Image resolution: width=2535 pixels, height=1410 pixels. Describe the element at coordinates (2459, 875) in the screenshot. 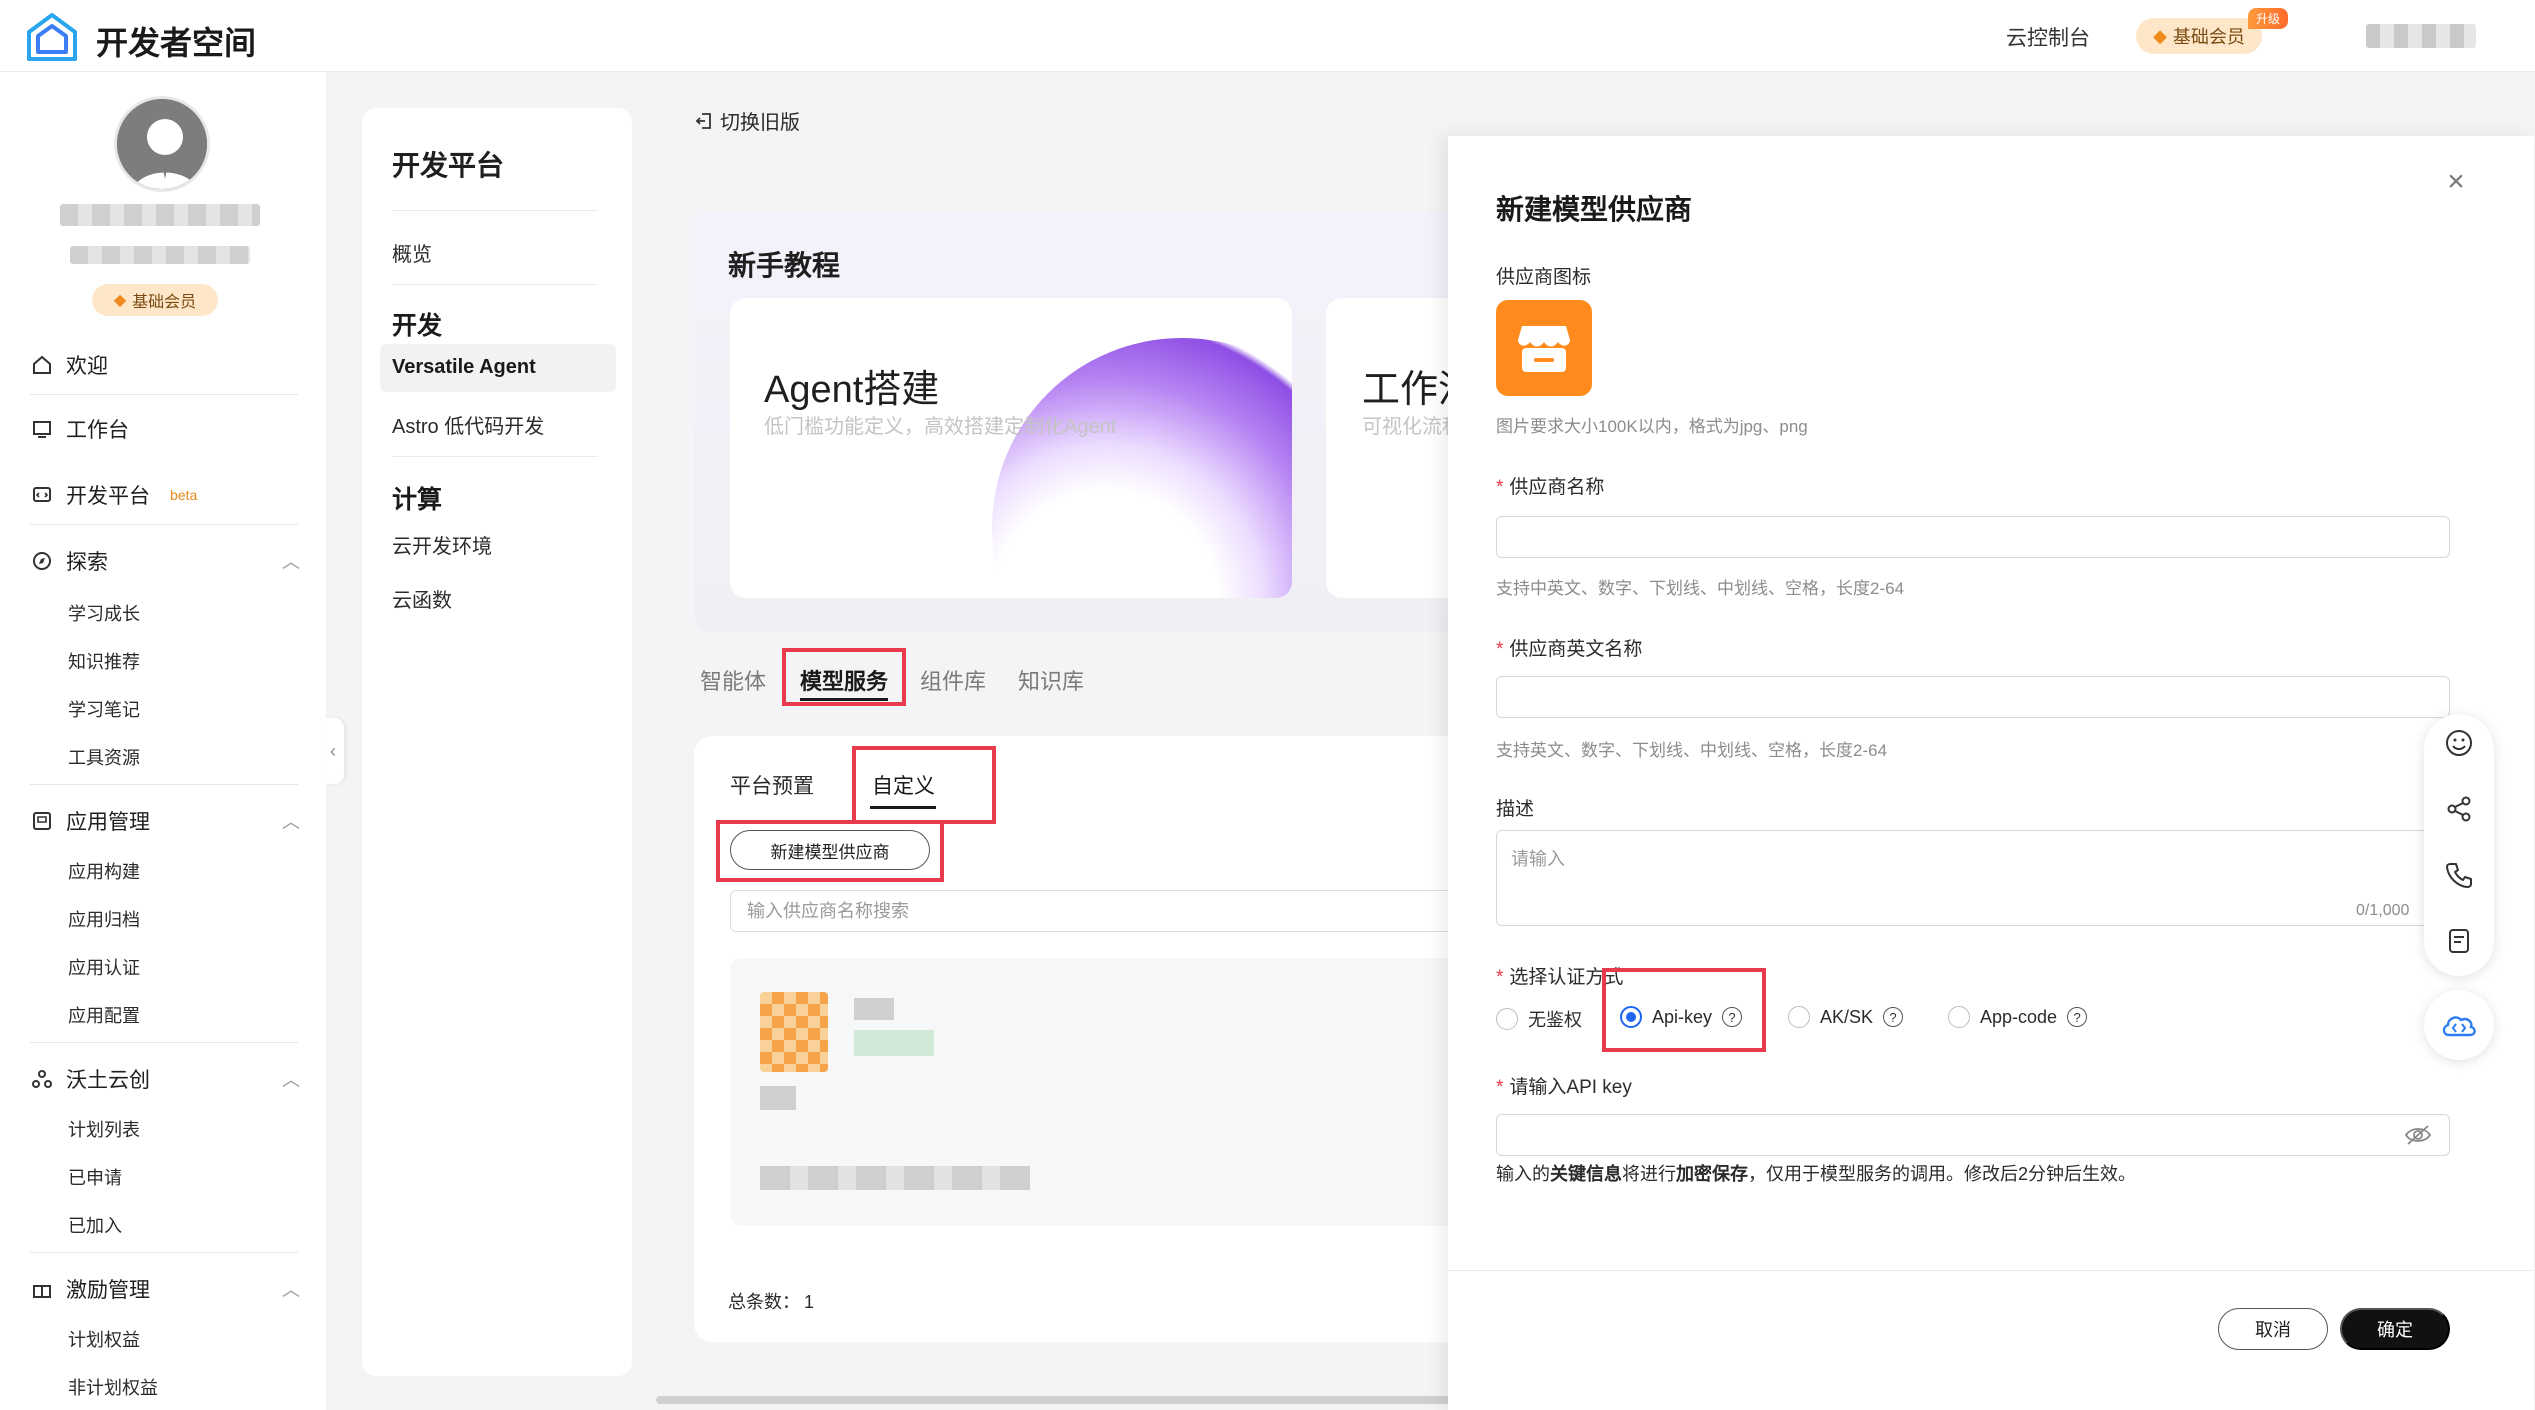

I see `phone-icon` at that location.